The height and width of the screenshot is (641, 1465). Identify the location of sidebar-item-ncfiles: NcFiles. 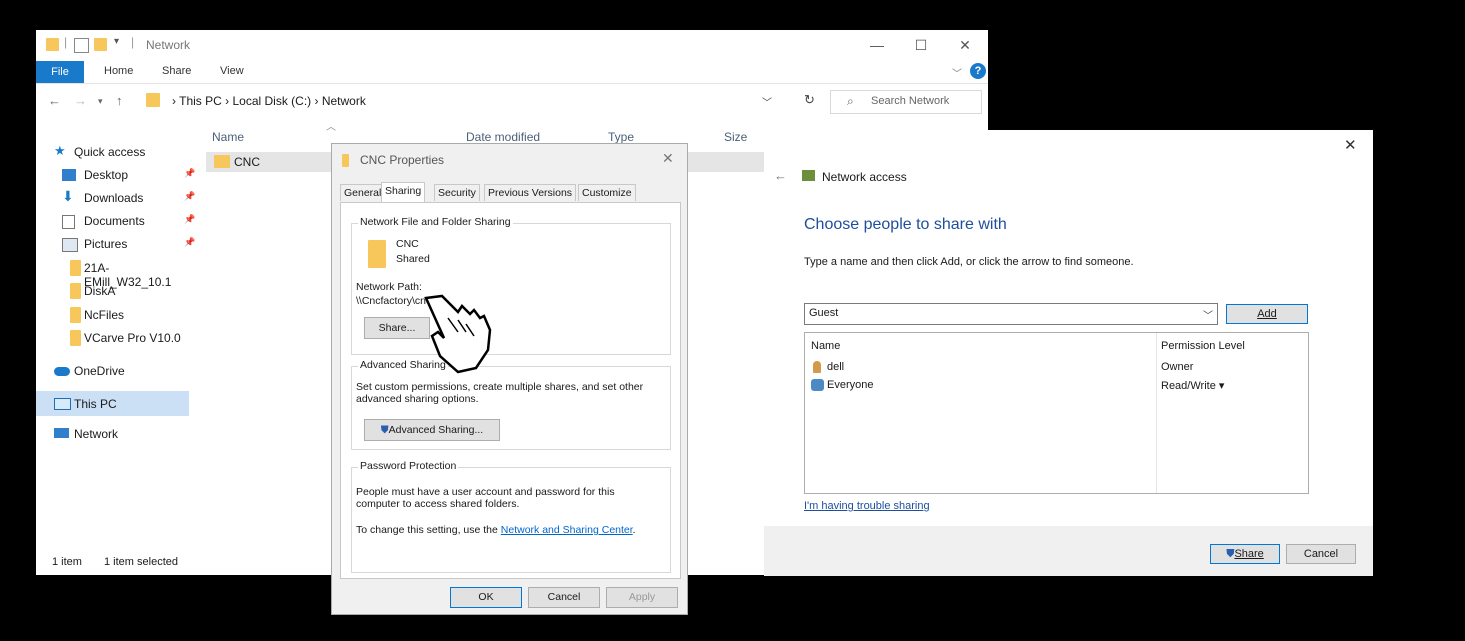
(116, 315).